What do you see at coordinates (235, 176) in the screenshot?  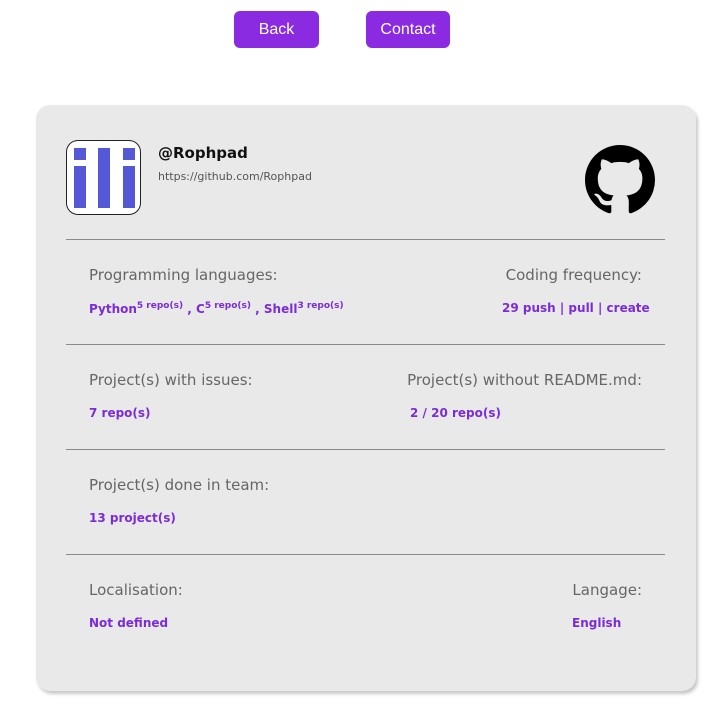 I see `profile-url: https://github.com/Rophpad` at bounding box center [235, 176].